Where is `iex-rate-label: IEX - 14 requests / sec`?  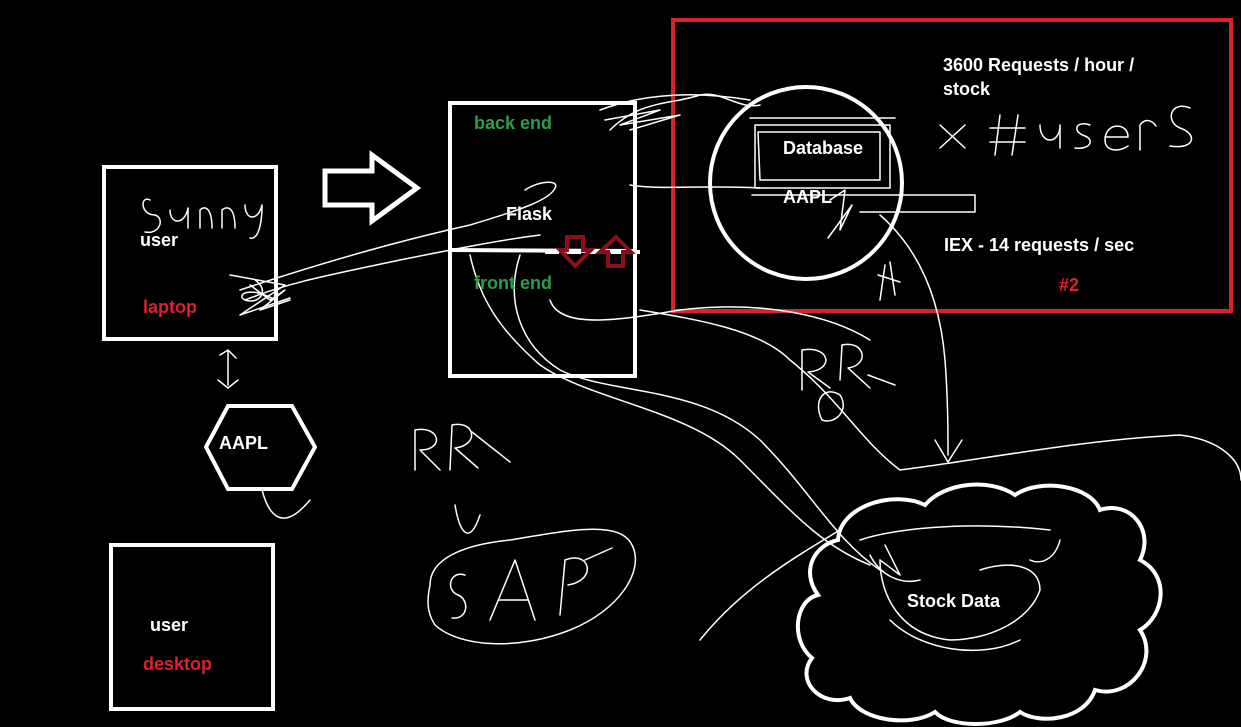
iex-rate-label: IEX - 14 requests / sec is located at coordinates (1039, 245).